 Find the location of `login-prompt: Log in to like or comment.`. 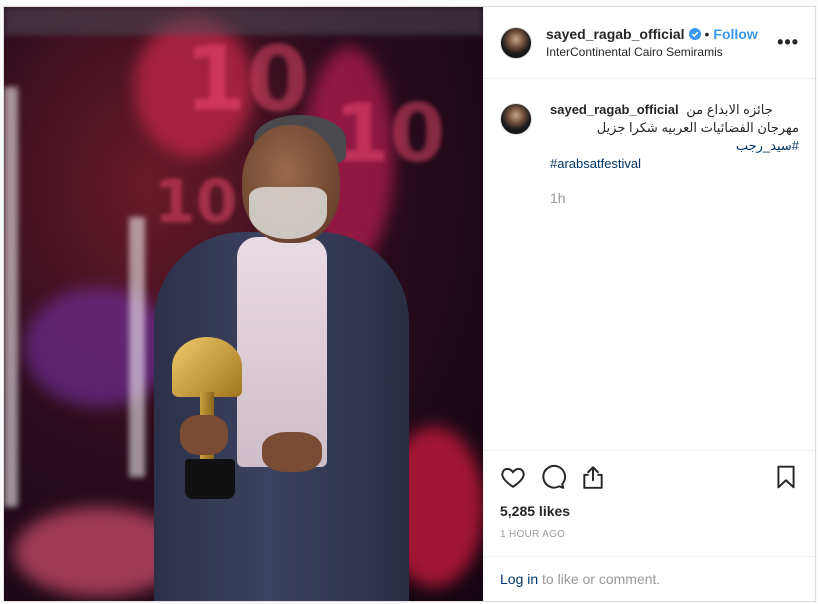

login-prompt: Log in to like or comment. is located at coordinates (649, 578).